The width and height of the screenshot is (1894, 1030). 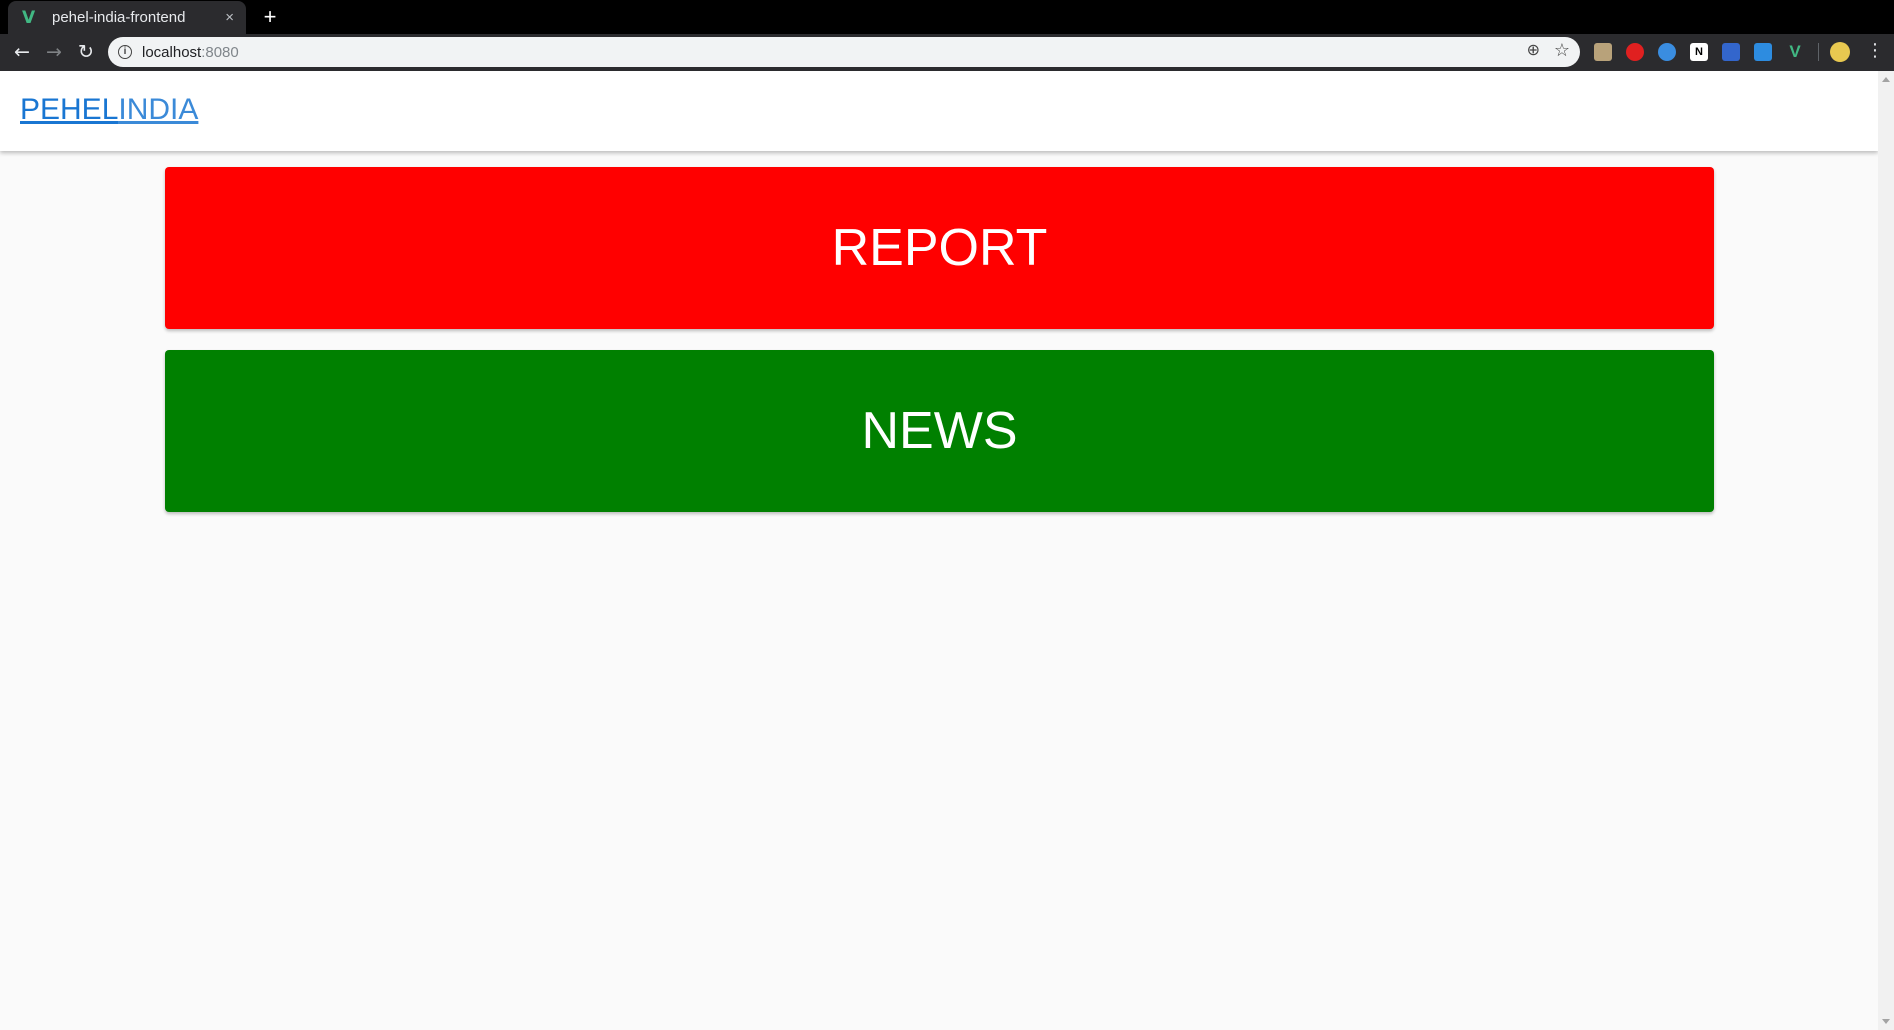 What do you see at coordinates (270, 17) in the screenshot?
I see `new-tab-button: +` at bounding box center [270, 17].